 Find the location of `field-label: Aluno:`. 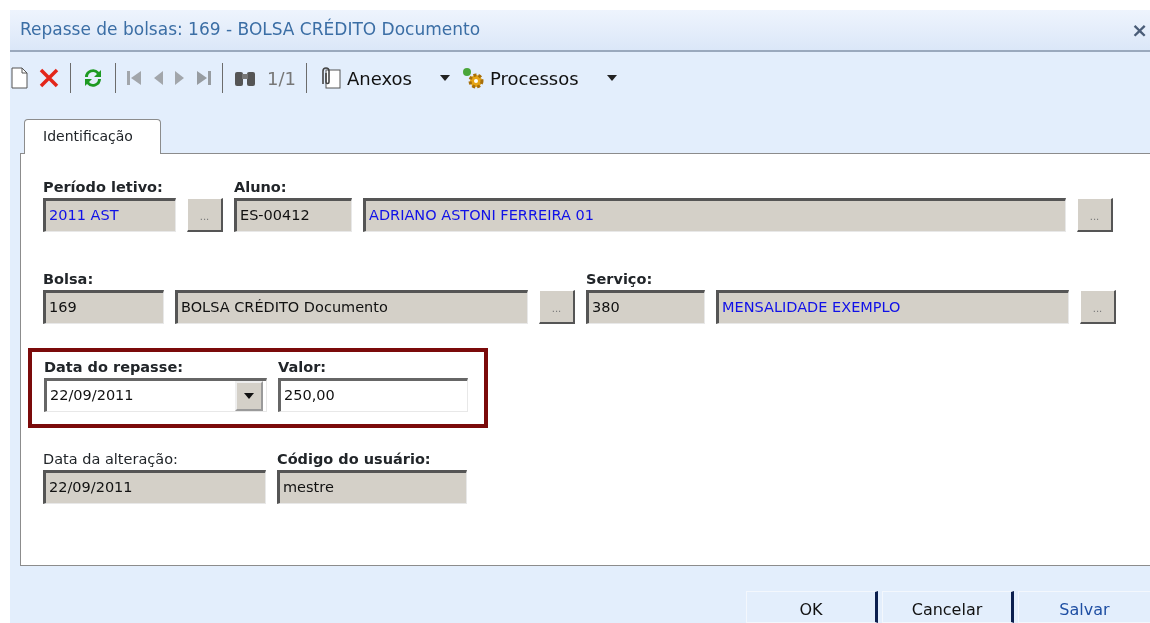

field-label: Aluno: is located at coordinates (261, 188).